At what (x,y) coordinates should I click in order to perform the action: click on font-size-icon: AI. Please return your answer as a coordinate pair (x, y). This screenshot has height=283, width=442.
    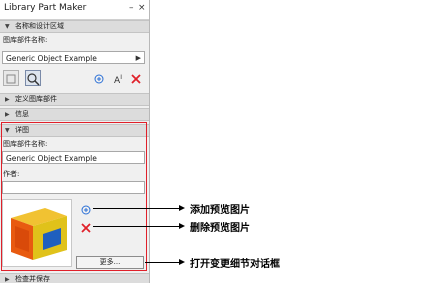
    Looking at the image, I should click on (118, 80).